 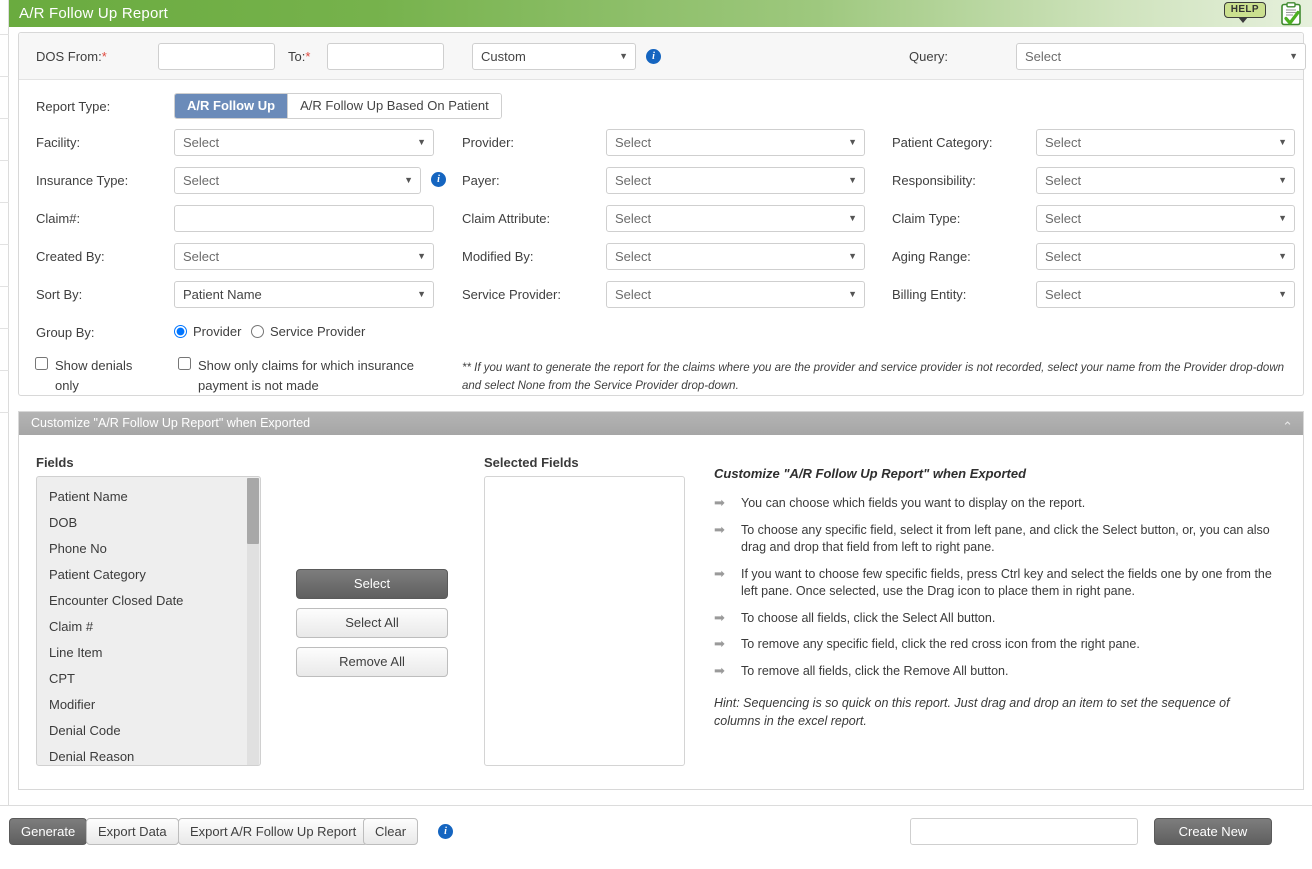 What do you see at coordinates (554, 56) in the screenshot?
I see `date-range-preset-select: Custom ▼` at bounding box center [554, 56].